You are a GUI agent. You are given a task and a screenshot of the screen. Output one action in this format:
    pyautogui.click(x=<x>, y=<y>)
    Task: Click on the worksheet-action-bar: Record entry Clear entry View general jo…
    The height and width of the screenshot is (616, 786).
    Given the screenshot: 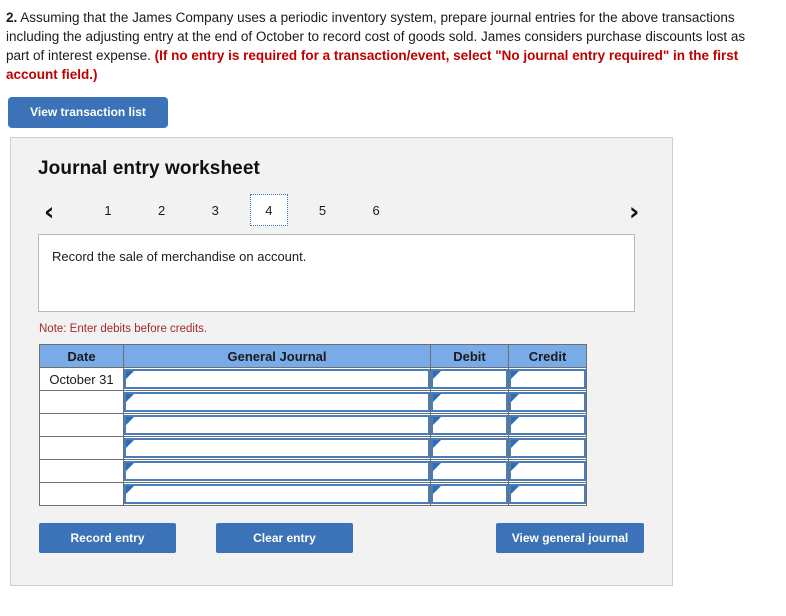 What is the action you would take?
    pyautogui.click(x=341, y=539)
    